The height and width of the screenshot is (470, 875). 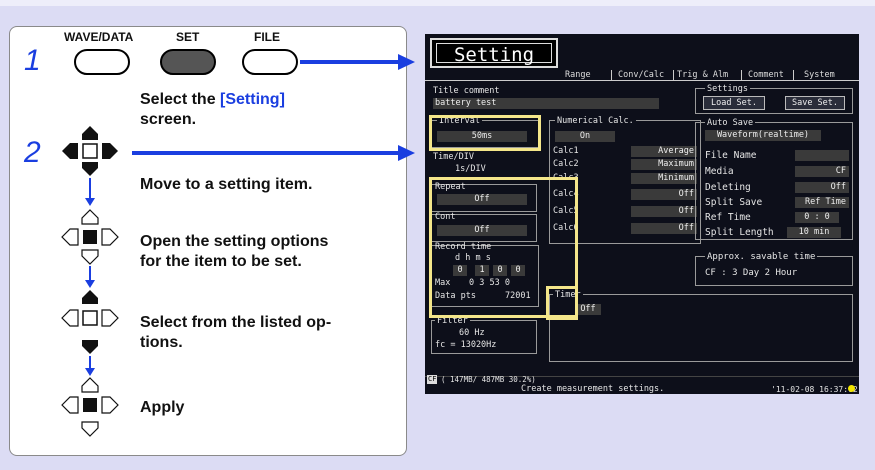 What do you see at coordinates (814, 75) in the screenshot?
I see `tab-system: System` at bounding box center [814, 75].